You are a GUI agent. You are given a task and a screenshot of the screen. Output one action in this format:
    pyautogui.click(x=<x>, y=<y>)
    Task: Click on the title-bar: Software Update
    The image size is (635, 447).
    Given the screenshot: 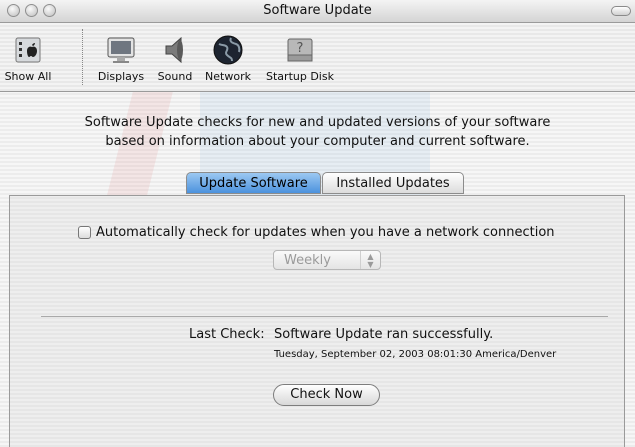 What is the action you would take?
    pyautogui.click(x=317, y=11)
    